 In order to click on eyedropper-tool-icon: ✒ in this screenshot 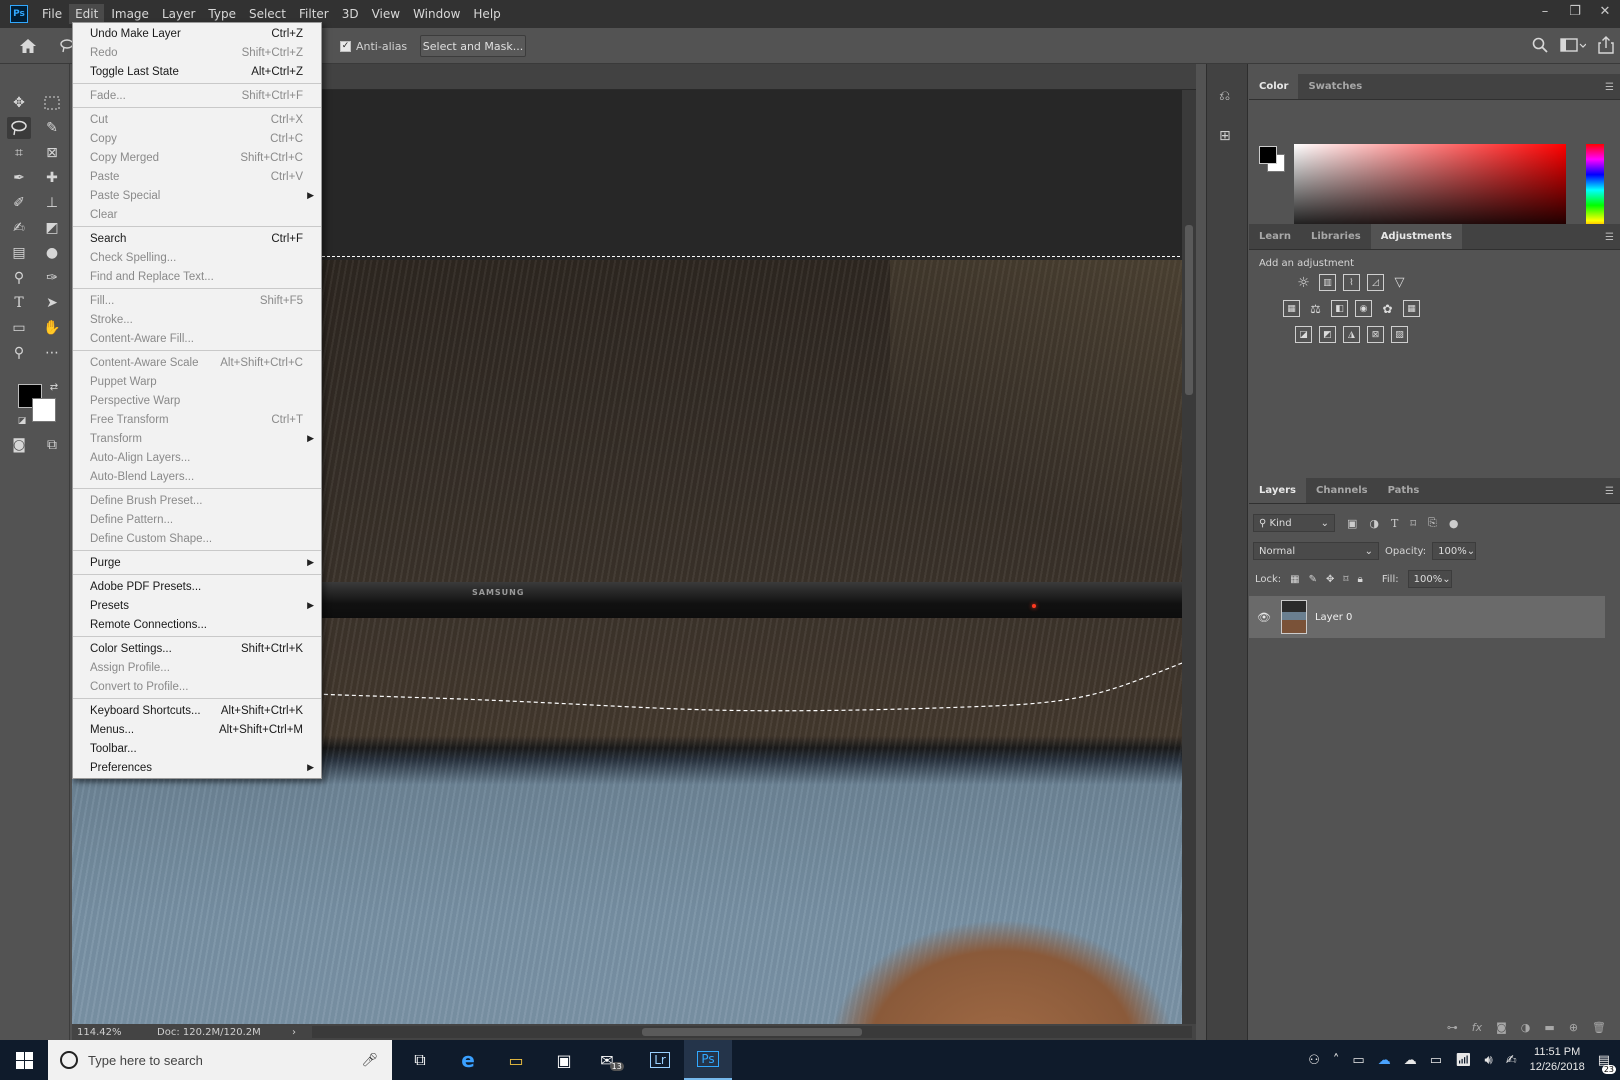, I will do `click(19, 178)`.